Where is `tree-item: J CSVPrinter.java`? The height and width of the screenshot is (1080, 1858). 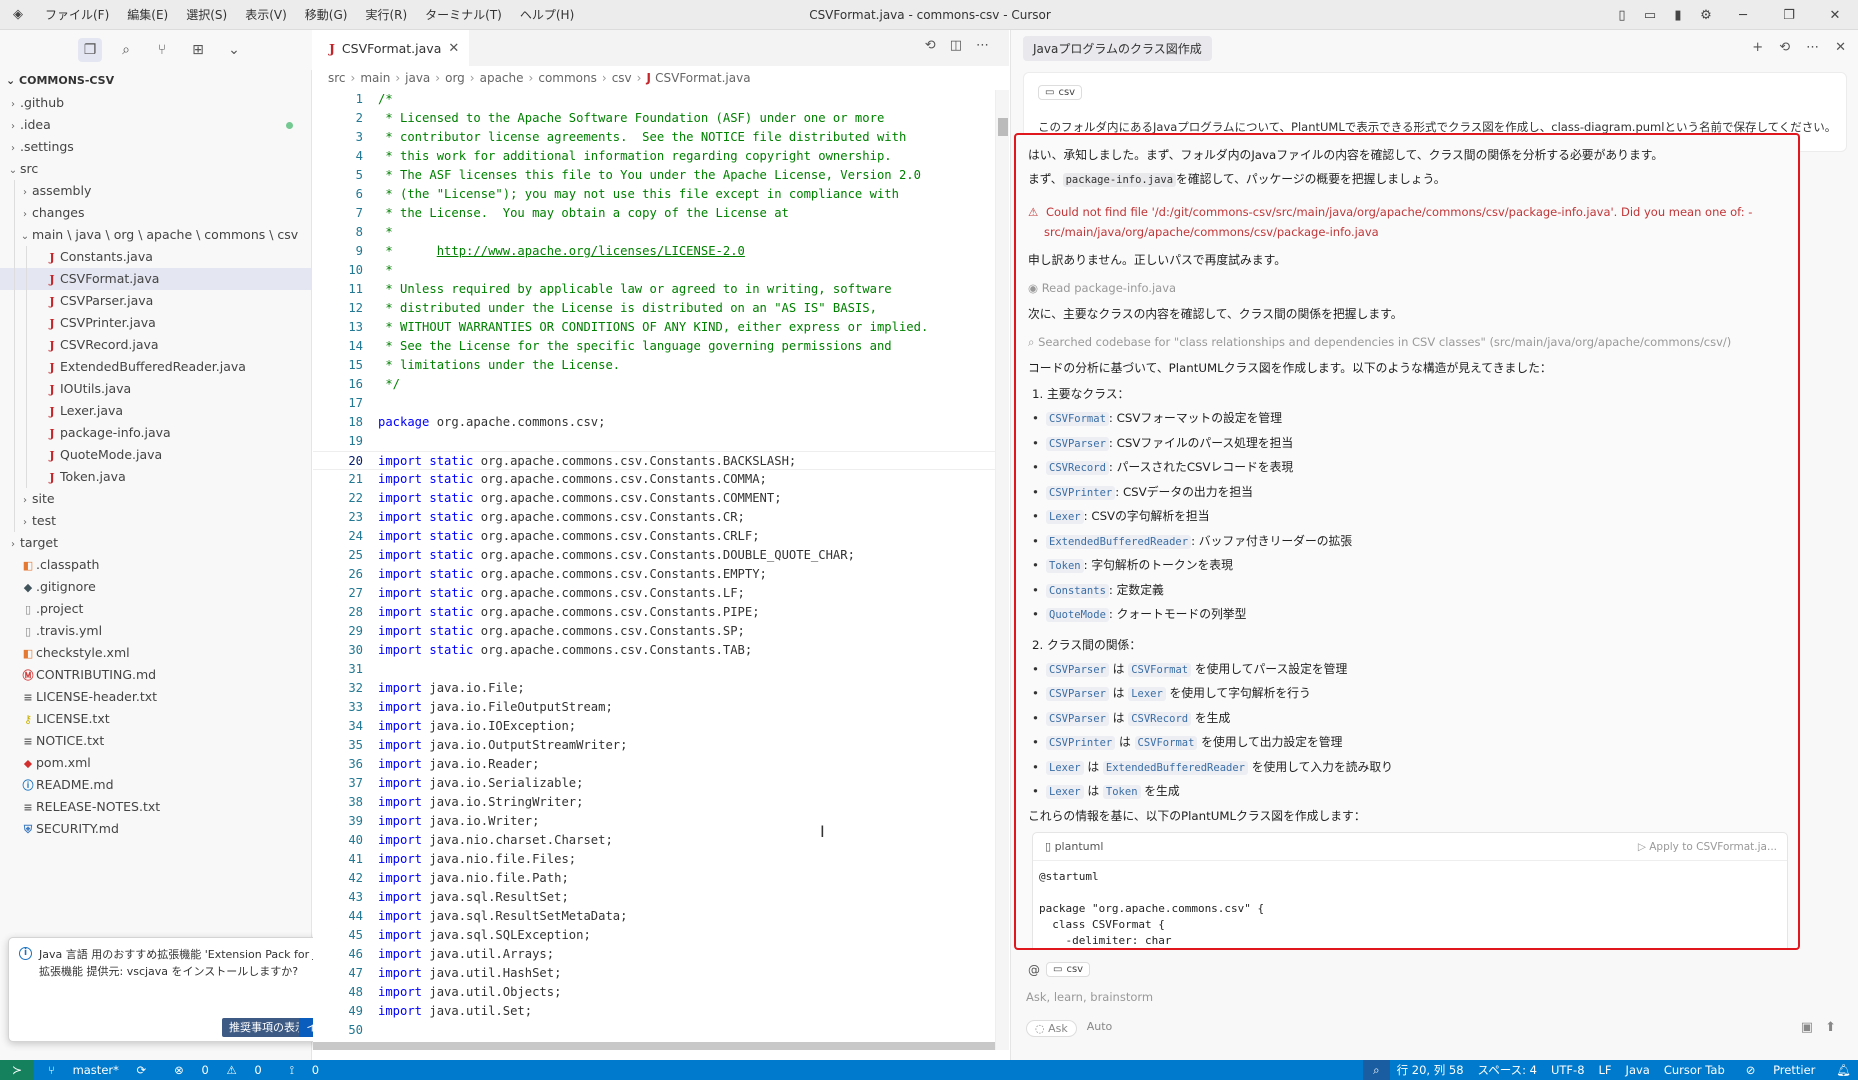
tree-item: J CSVPrinter.java is located at coordinates (155, 323).